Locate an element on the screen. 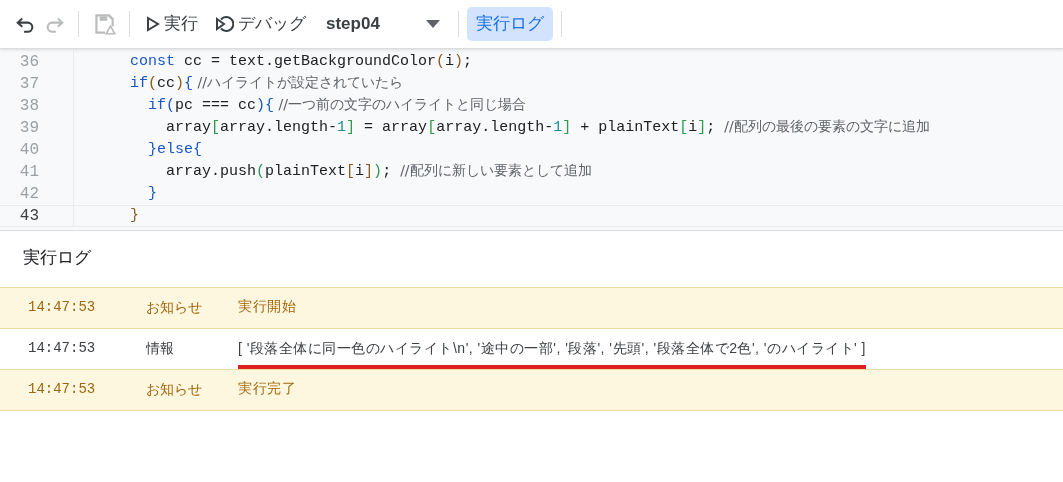 The width and height of the screenshot is (1063, 482). line-number: 41 is located at coordinates (29, 172).